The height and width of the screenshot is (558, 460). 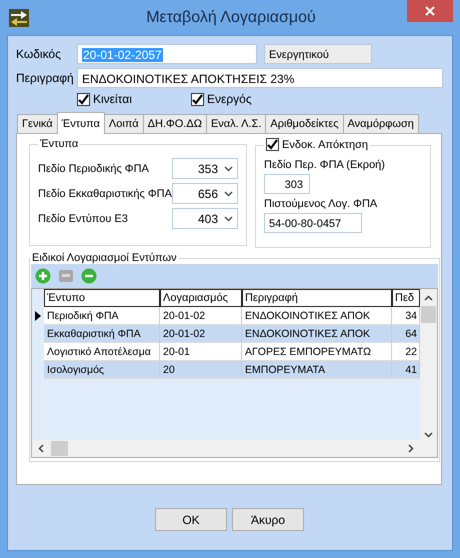 What do you see at coordinates (41, 448) in the screenshot?
I see `scroll-left-icon` at bounding box center [41, 448].